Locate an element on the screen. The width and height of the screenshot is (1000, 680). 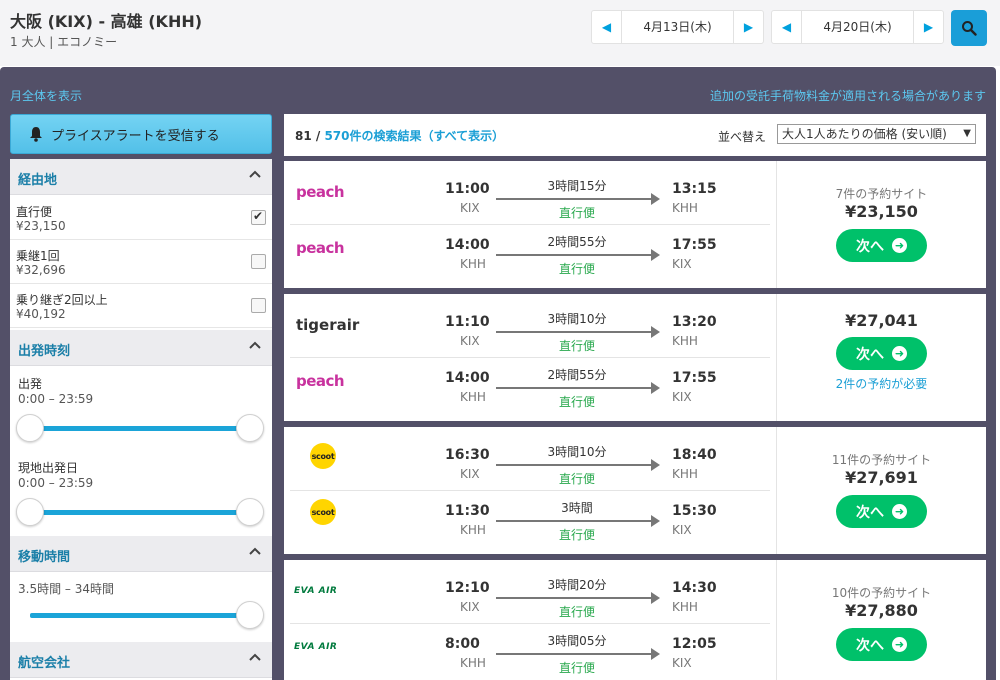
return-time-label: 現地出発日 is located at coordinates (48, 468).